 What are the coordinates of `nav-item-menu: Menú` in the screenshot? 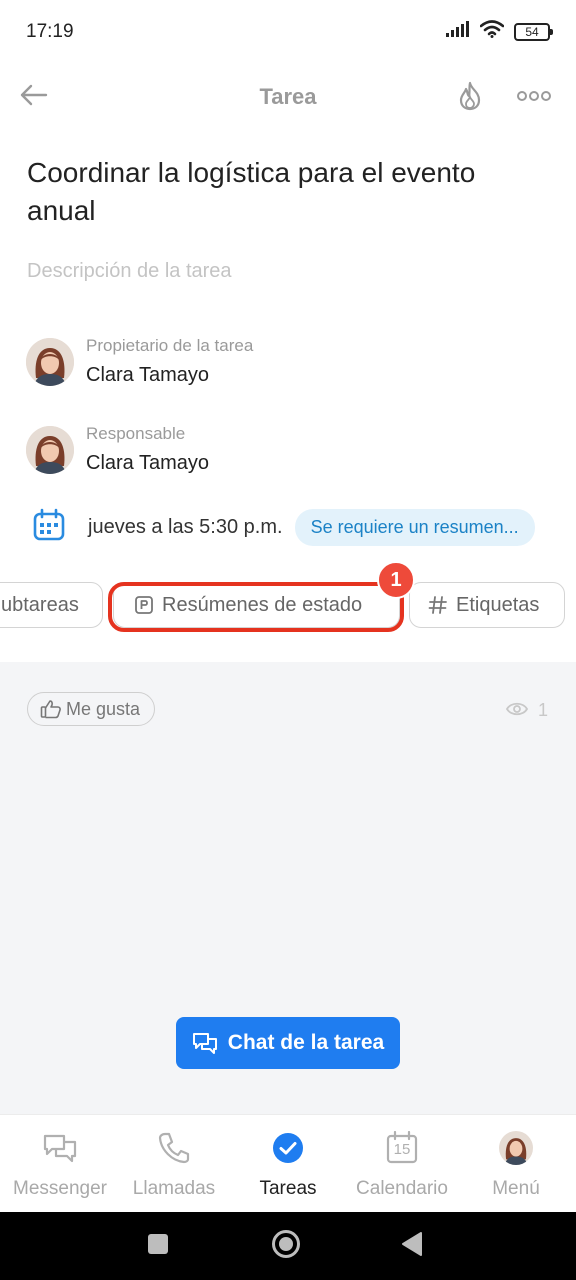 It's located at (516, 1164).